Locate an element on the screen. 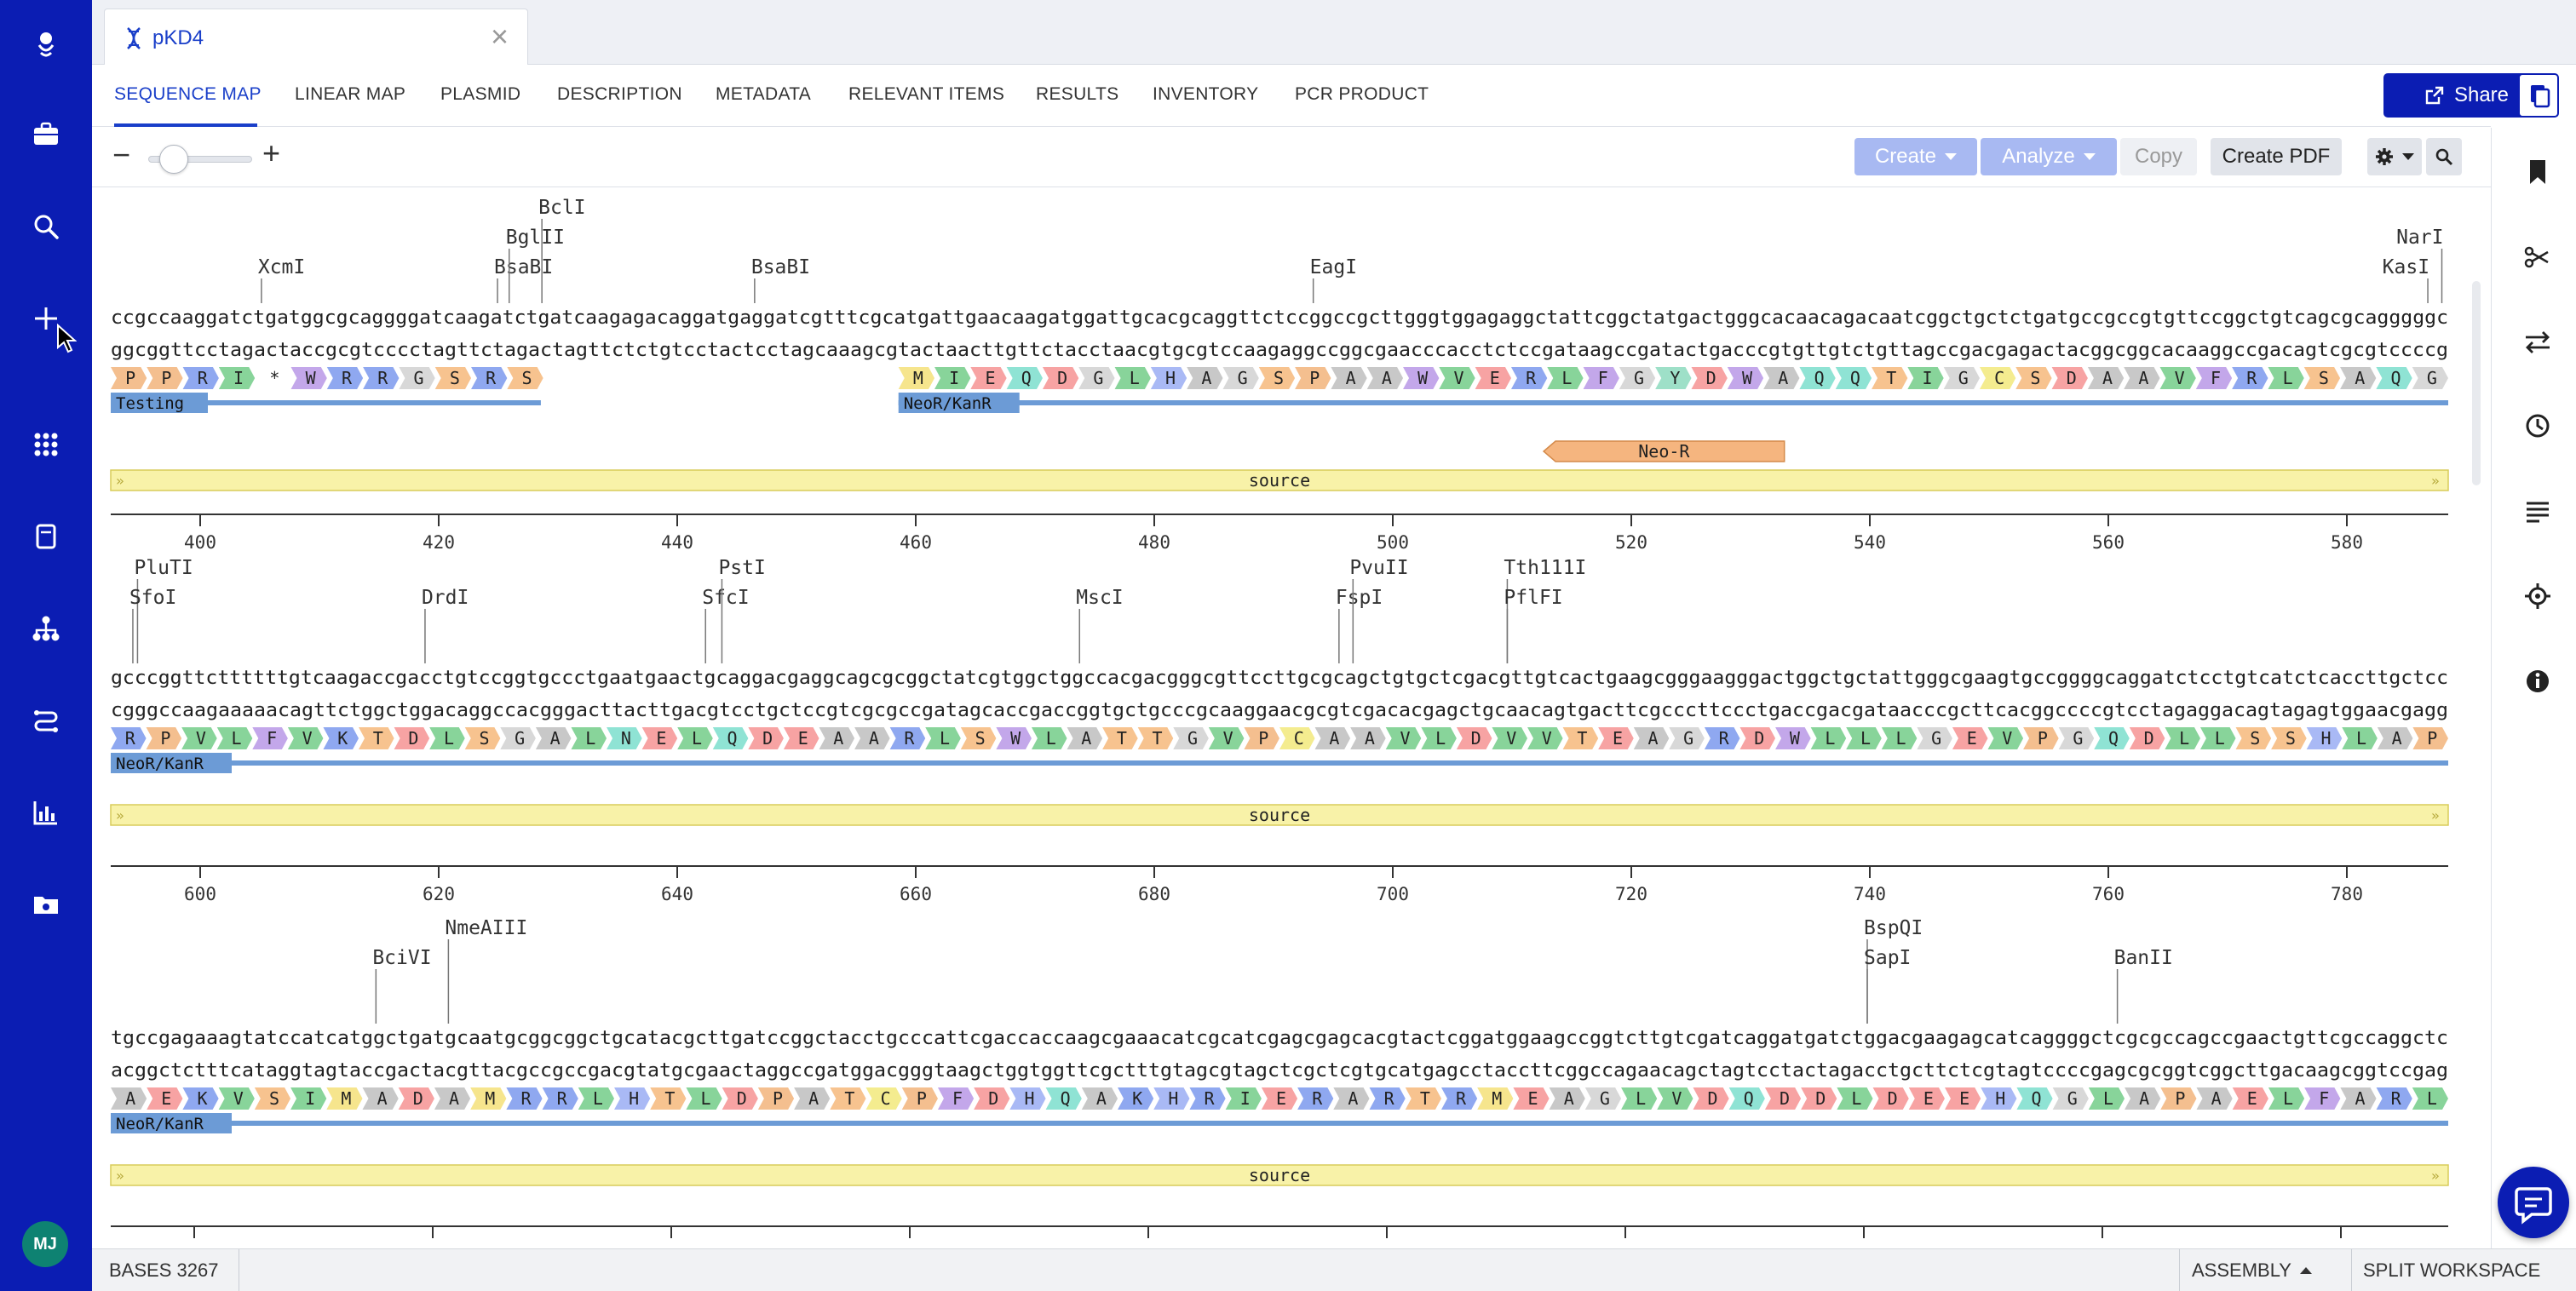 The width and height of the screenshot is (2576, 1291). tab-plasmid: PLASMID is located at coordinates (480, 94).